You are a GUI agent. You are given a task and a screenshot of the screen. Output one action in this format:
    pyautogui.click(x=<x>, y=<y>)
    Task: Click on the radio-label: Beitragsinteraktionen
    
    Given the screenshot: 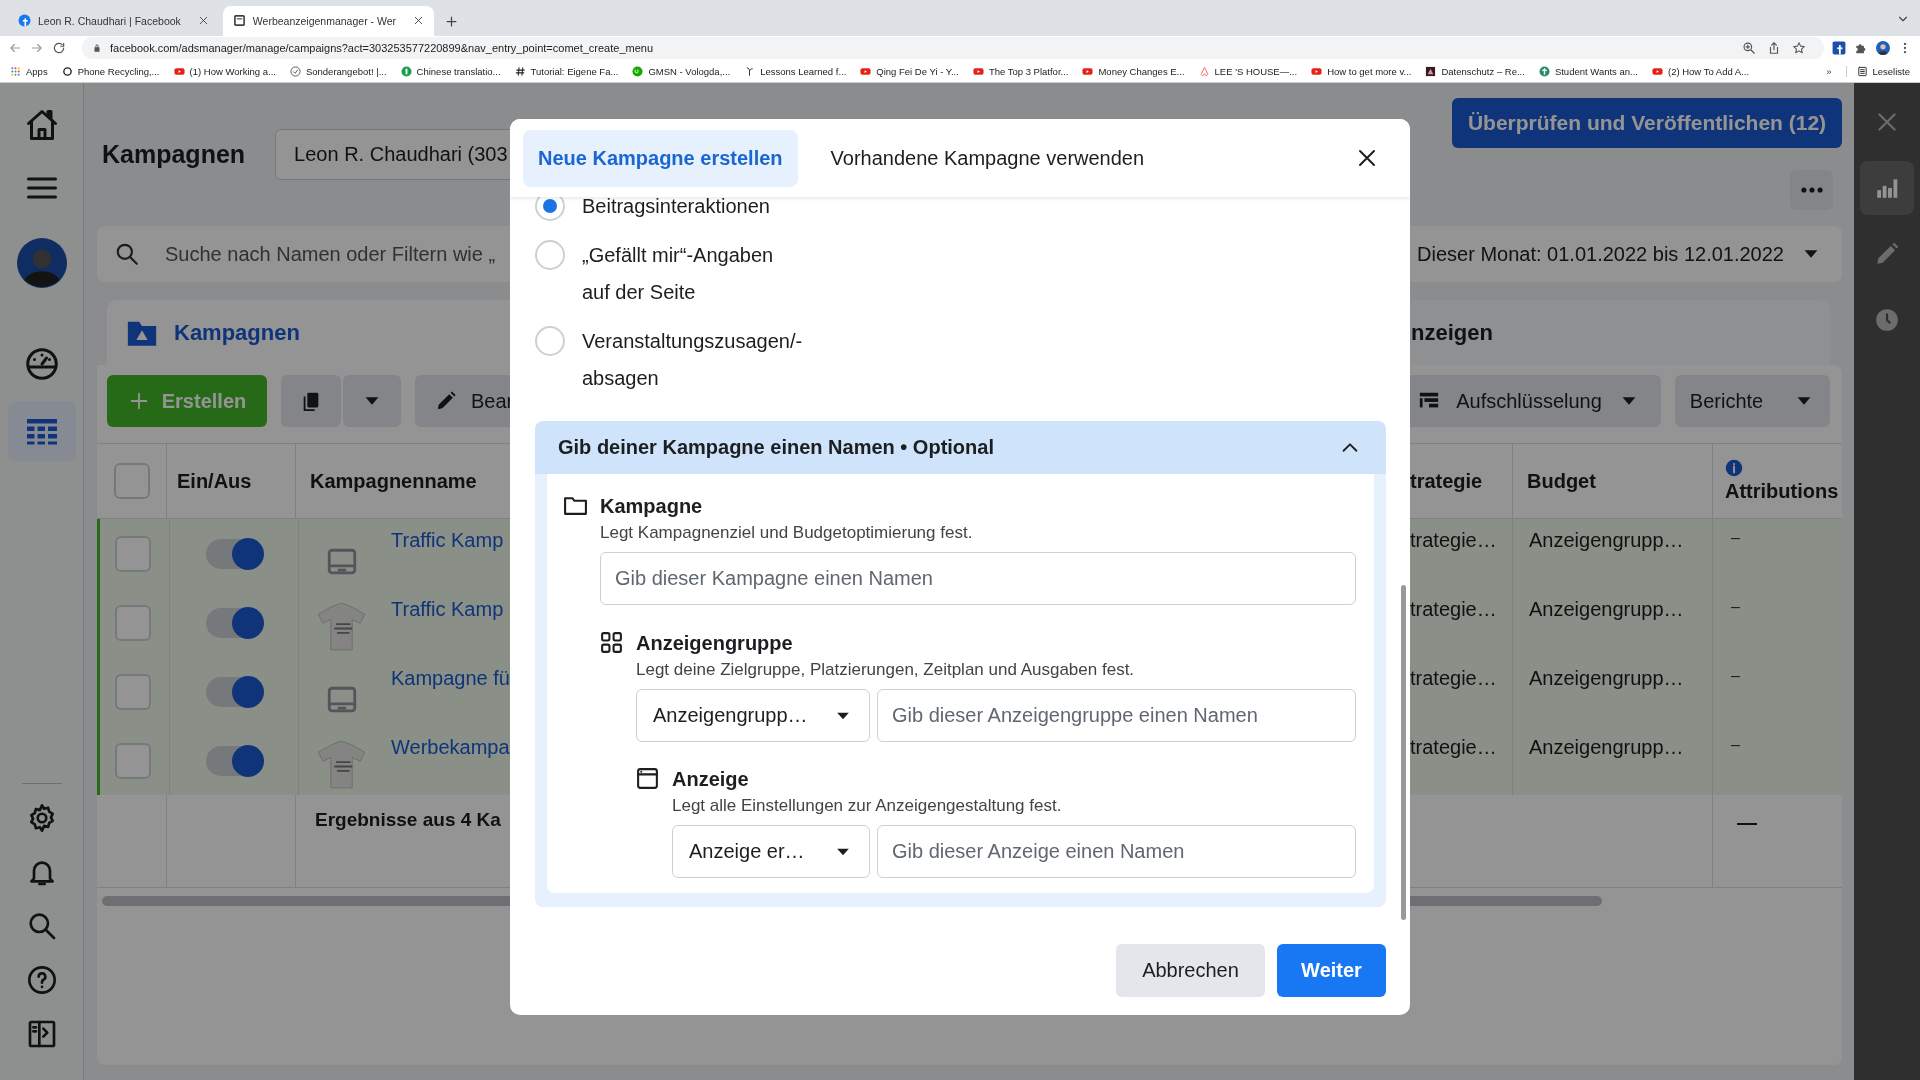 What is the action you would take?
    pyautogui.click(x=676, y=208)
    